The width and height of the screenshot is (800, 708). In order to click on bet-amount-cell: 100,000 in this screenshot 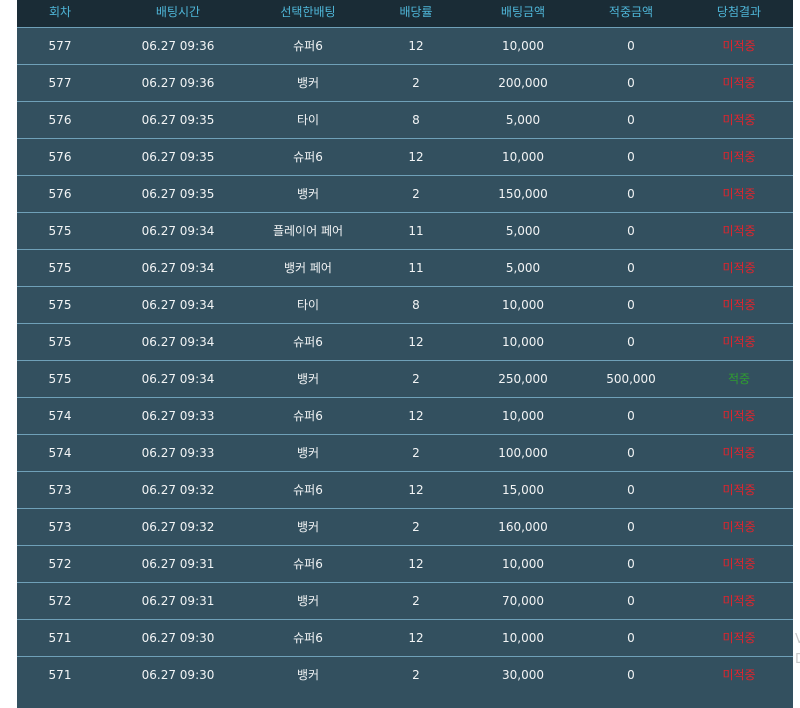, I will do `click(523, 452)`.